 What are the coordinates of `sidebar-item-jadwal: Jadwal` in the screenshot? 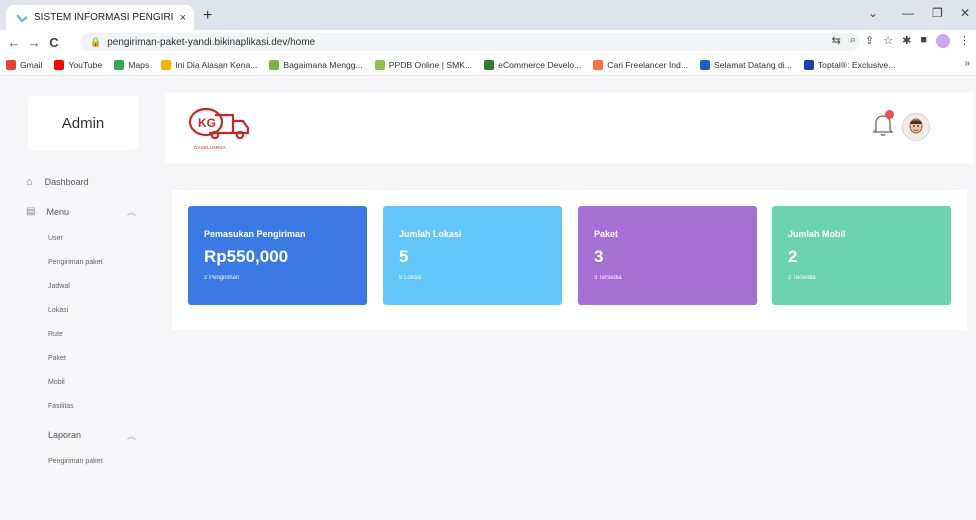 It's located at (59, 286).